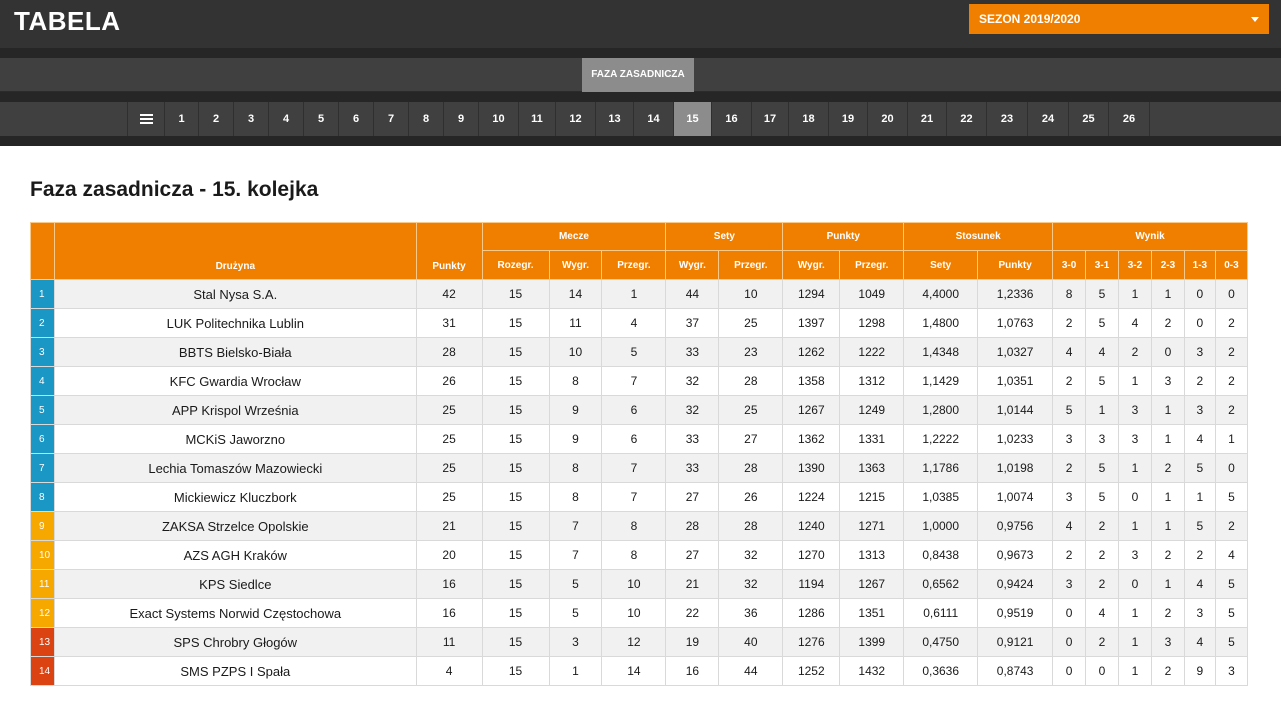  Describe the element at coordinates (499, 119) in the screenshot. I see `round-button: 10` at that location.